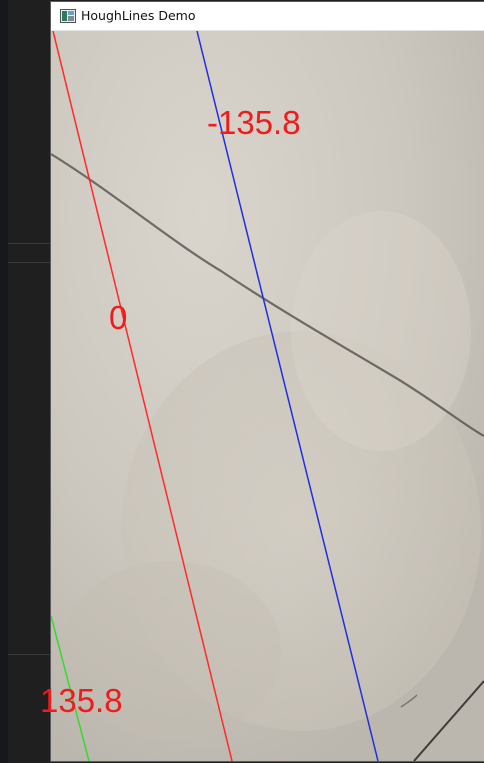  What do you see at coordinates (4, 381) in the screenshot?
I see `desktop-edge` at bounding box center [4, 381].